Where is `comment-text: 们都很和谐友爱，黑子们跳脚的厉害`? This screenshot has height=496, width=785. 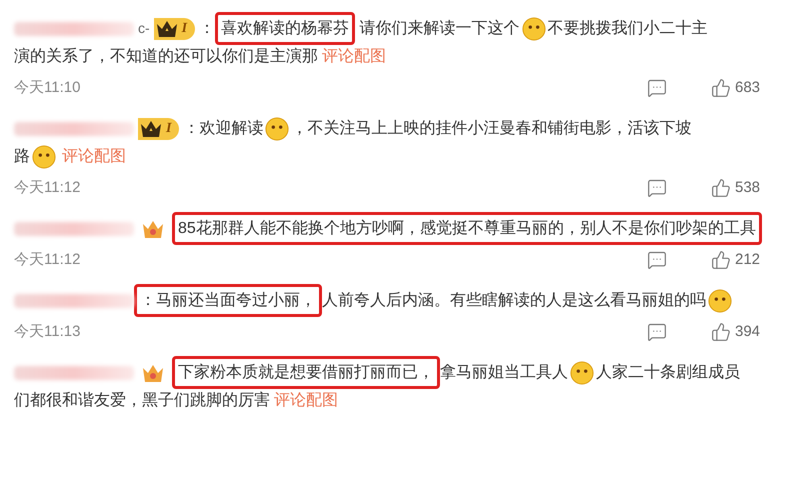 comment-text: 们都很和谐友爱，黑子们跳脚的厉害 is located at coordinates (142, 400).